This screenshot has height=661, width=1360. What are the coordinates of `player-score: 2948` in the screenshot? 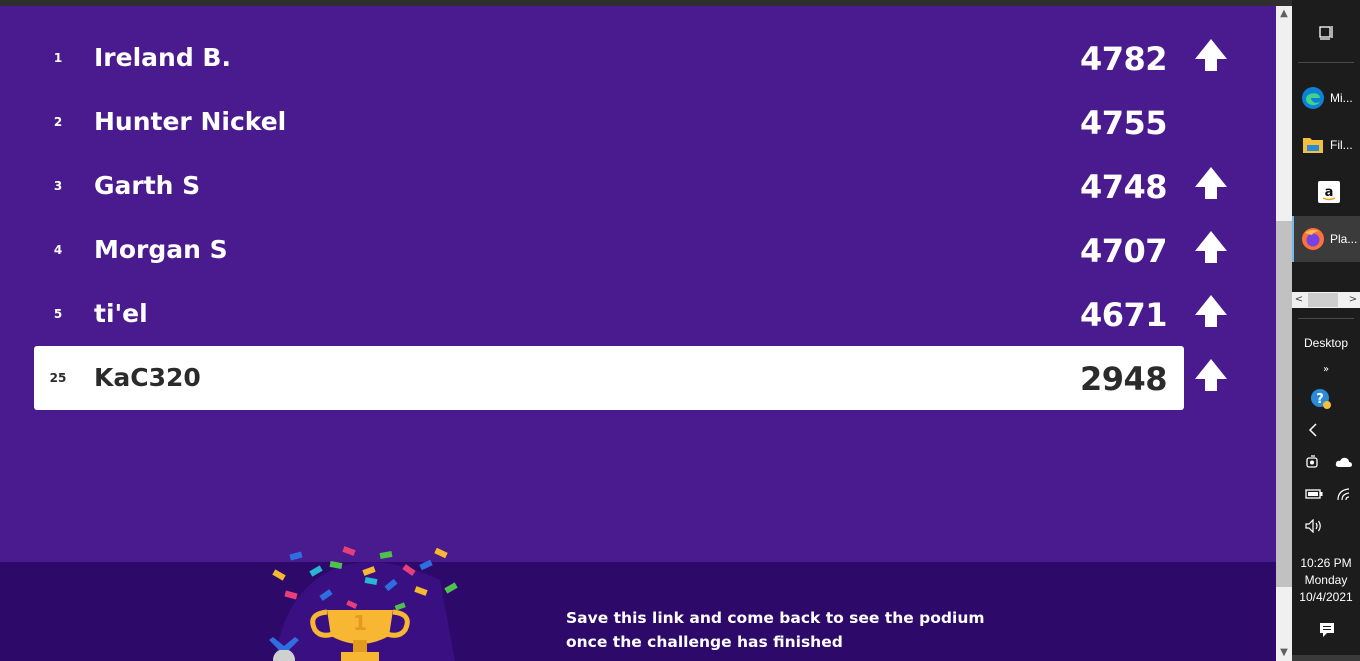 It's located at (1123, 379).